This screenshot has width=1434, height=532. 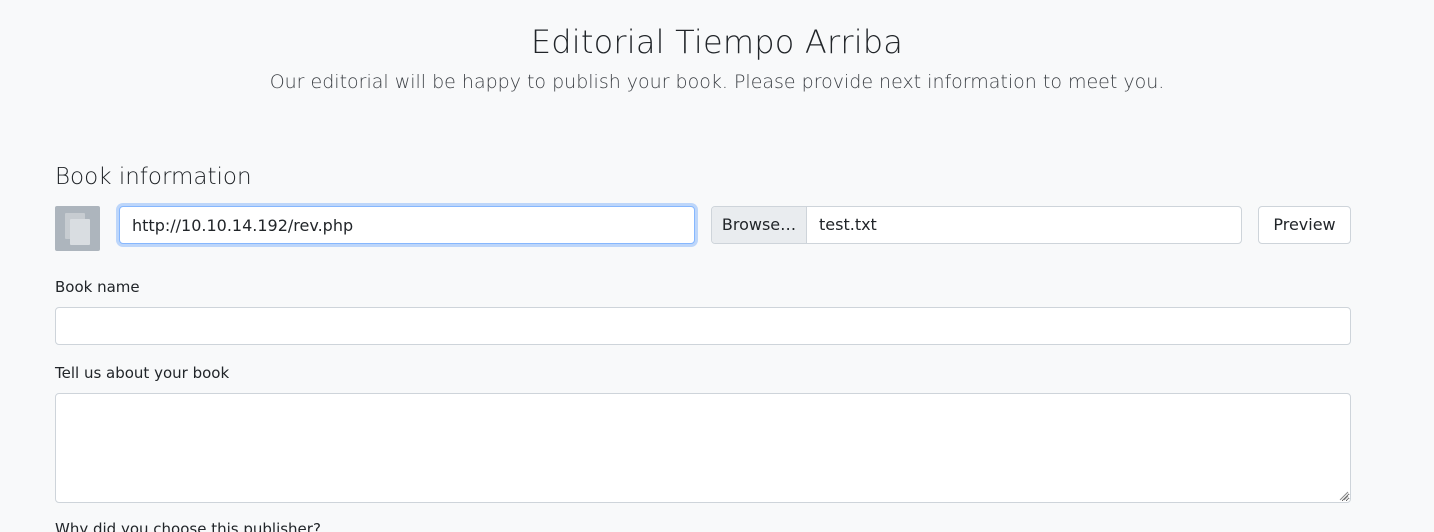 What do you see at coordinates (188, 526) in the screenshot?
I see `why-publisher-label: Why did you choose this publisher?` at bounding box center [188, 526].